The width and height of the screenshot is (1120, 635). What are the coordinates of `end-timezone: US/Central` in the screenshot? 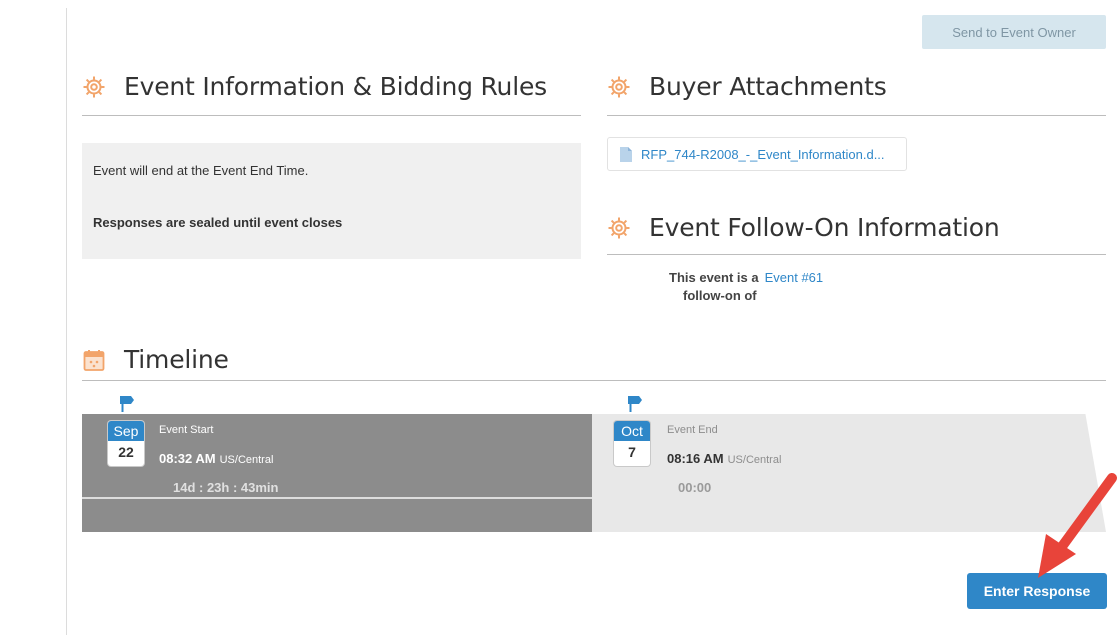 It's located at (754, 460).